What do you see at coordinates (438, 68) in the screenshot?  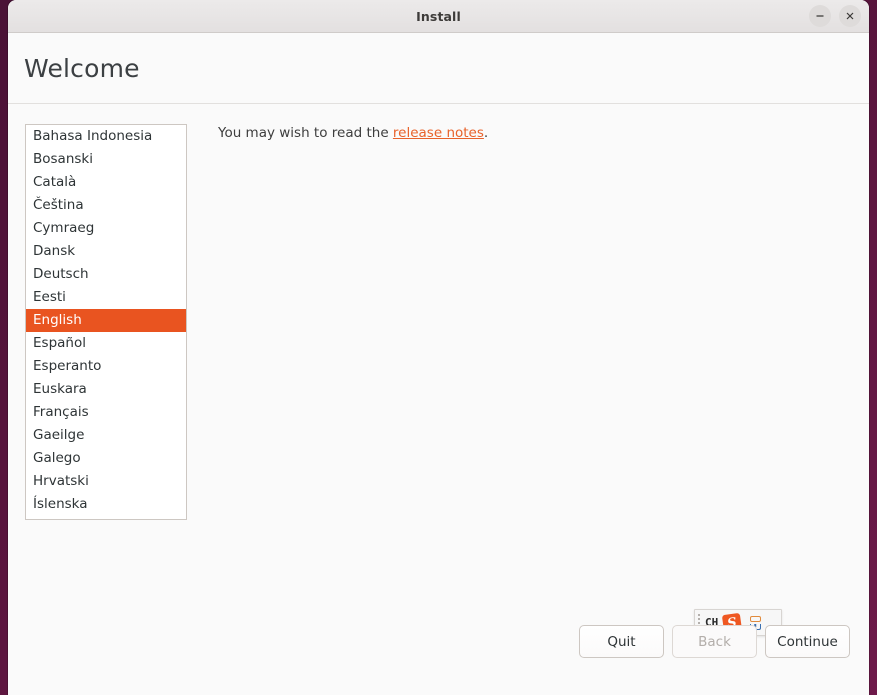 I see `page-header: Welcome` at bounding box center [438, 68].